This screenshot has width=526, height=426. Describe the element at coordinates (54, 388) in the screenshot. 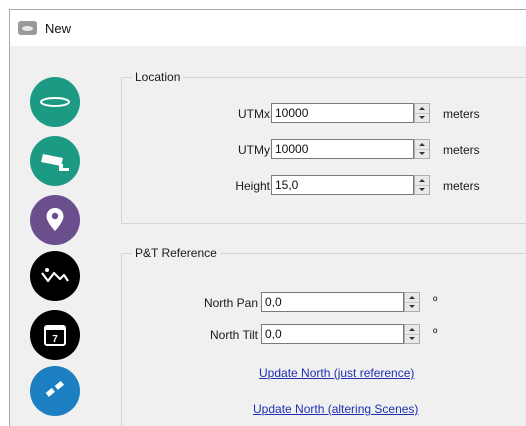

I see `satellite-icon` at that location.